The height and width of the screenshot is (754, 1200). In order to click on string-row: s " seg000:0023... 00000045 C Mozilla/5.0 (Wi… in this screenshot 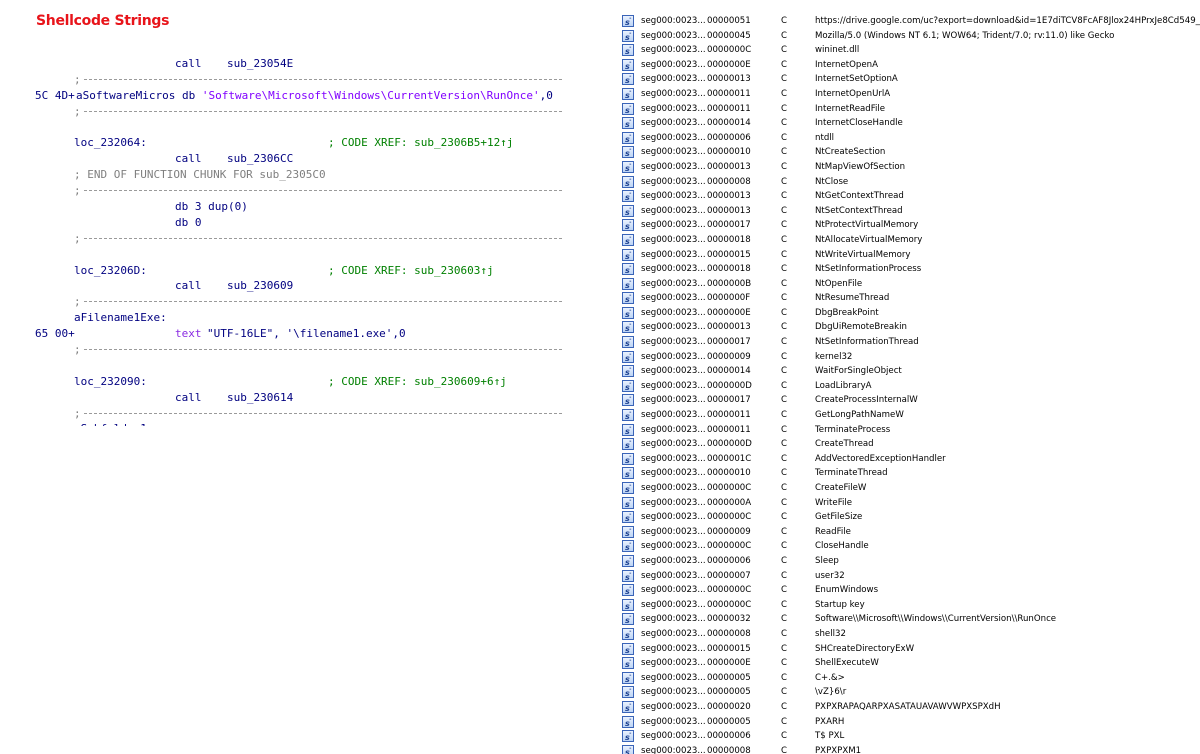, I will do `click(909, 36)`.